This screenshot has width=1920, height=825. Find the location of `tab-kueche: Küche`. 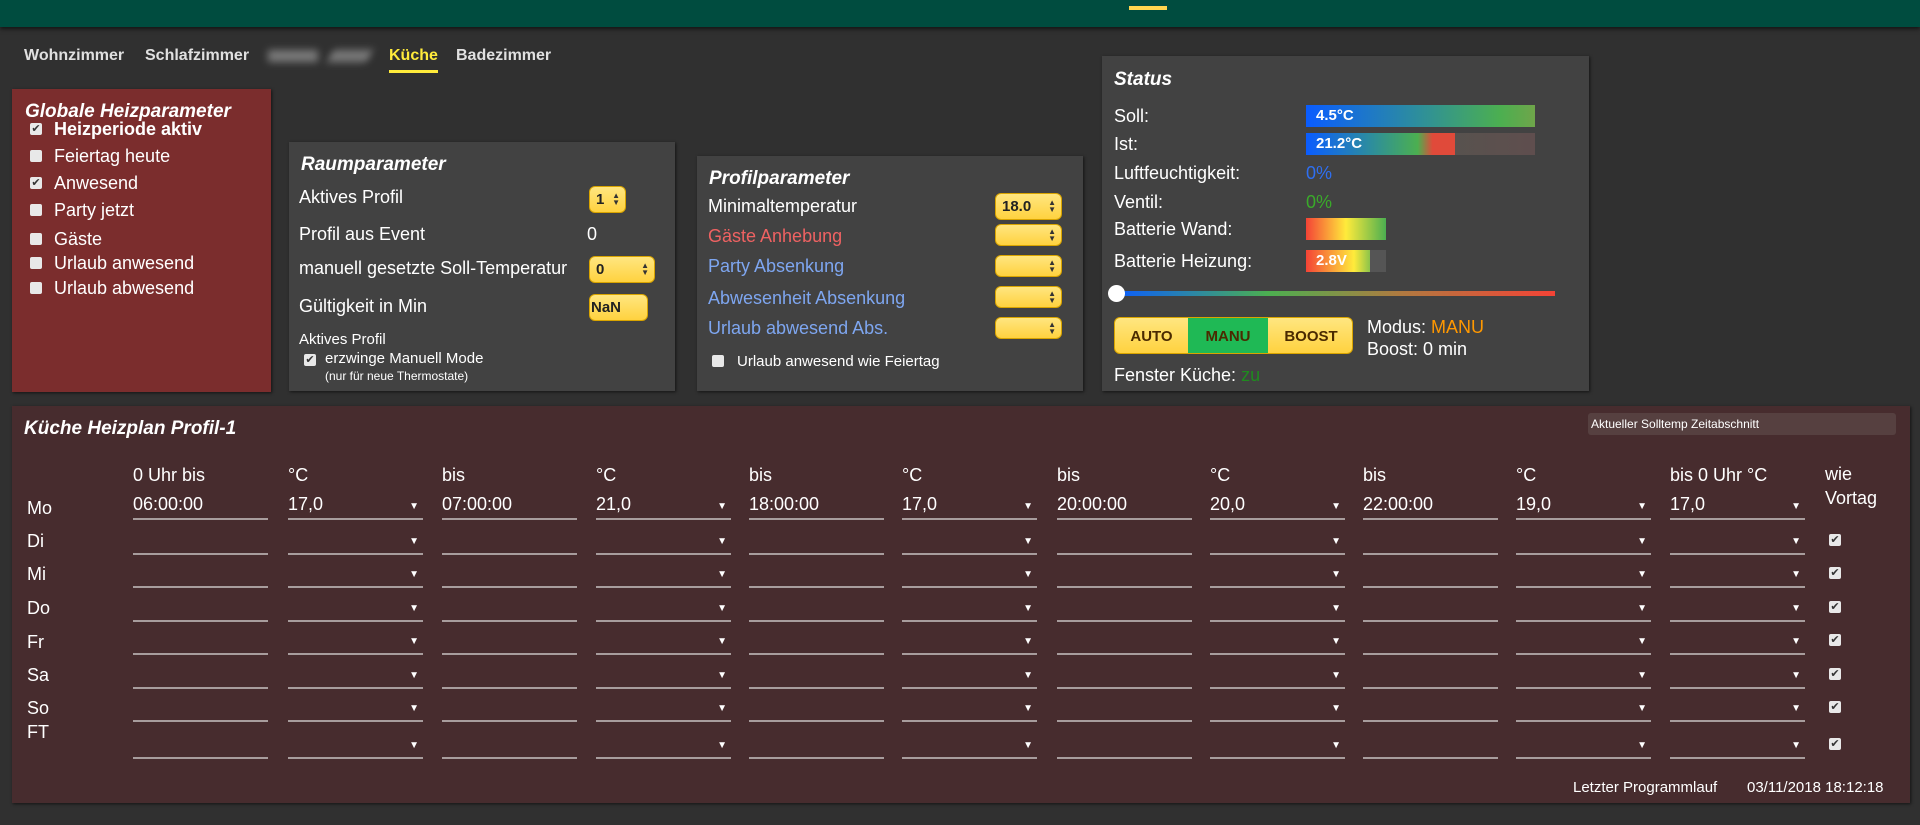

tab-kueche: Küche is located at coordinates (413, 60).